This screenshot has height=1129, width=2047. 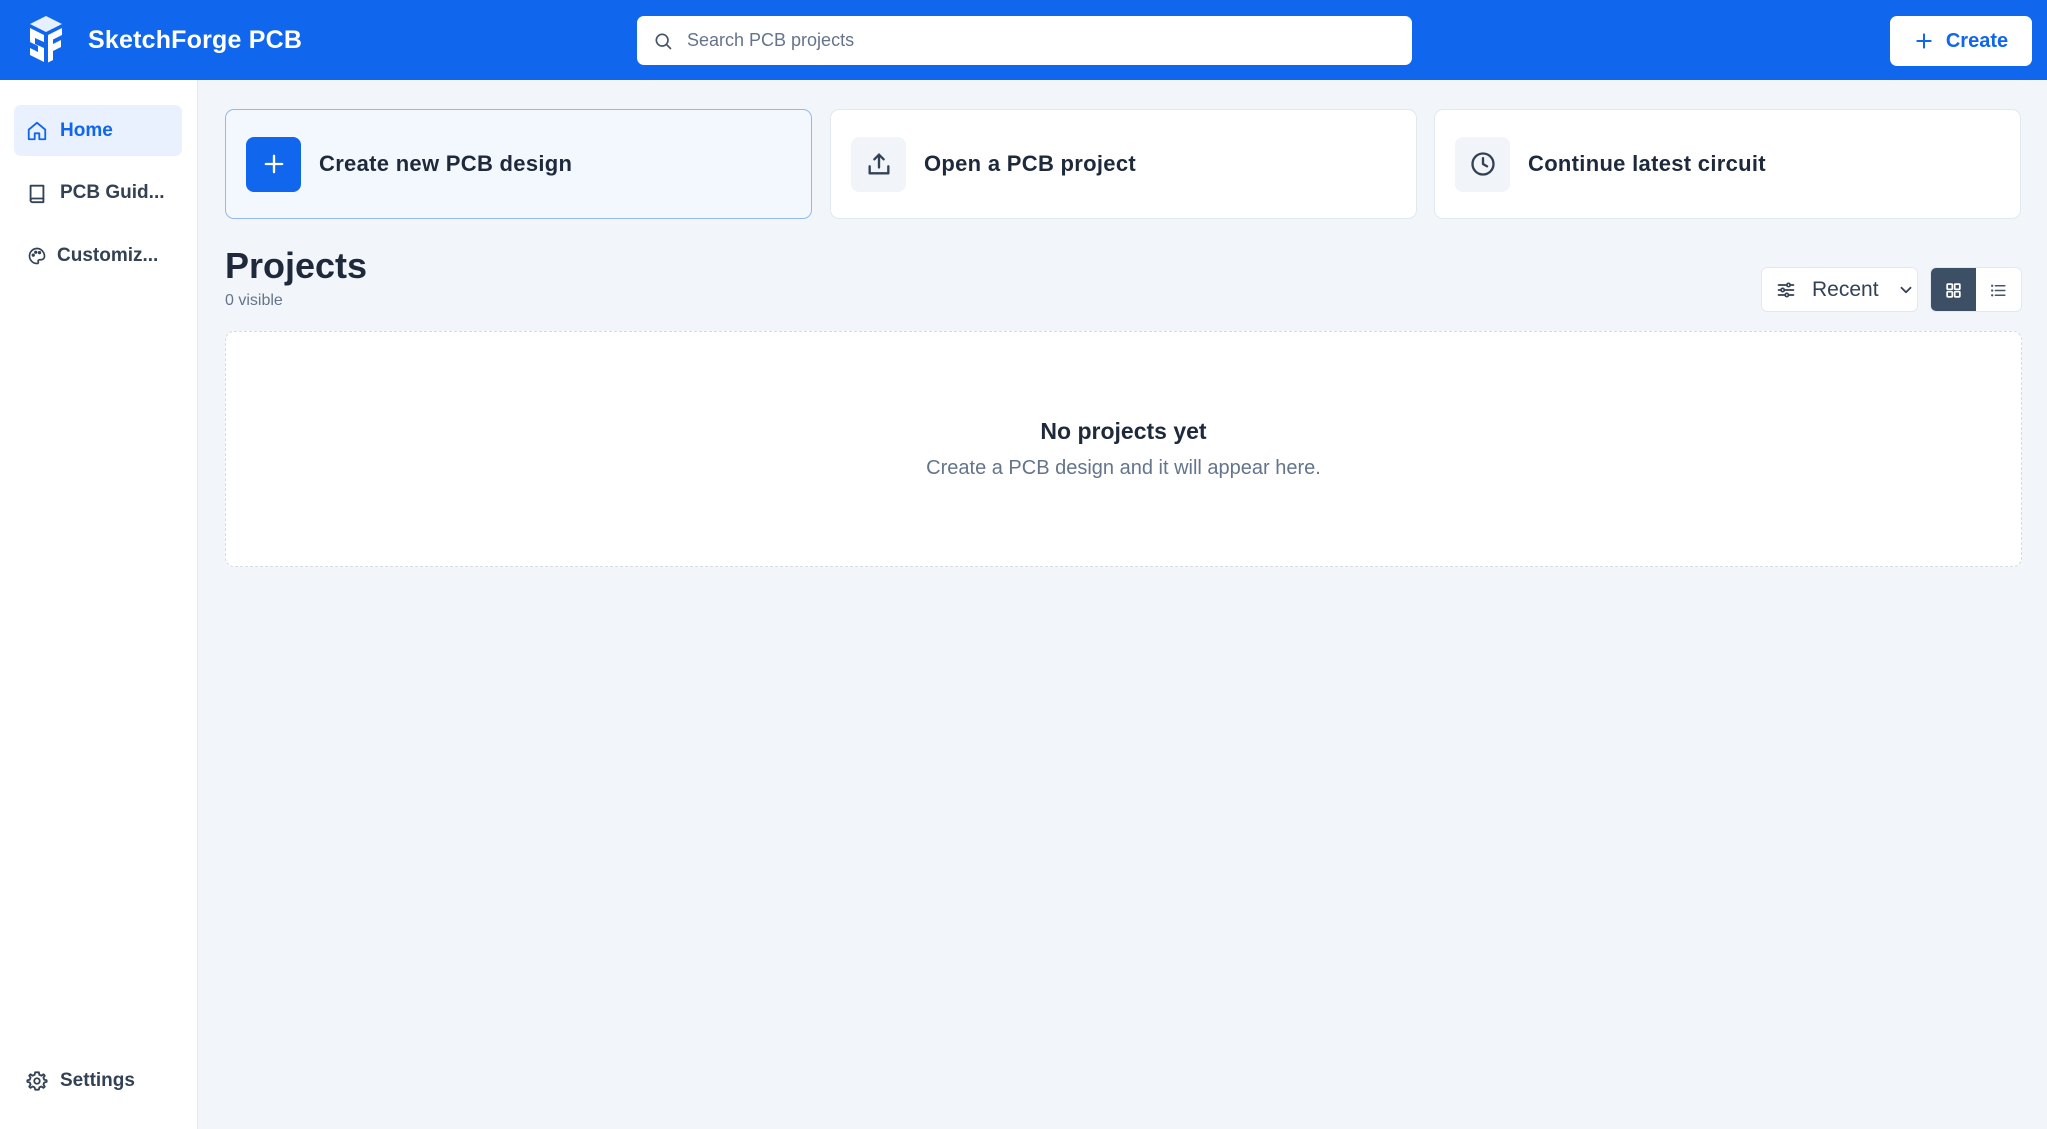 I want to click on quick-action-label: Create new PCB design, so click(x=446, y=163).